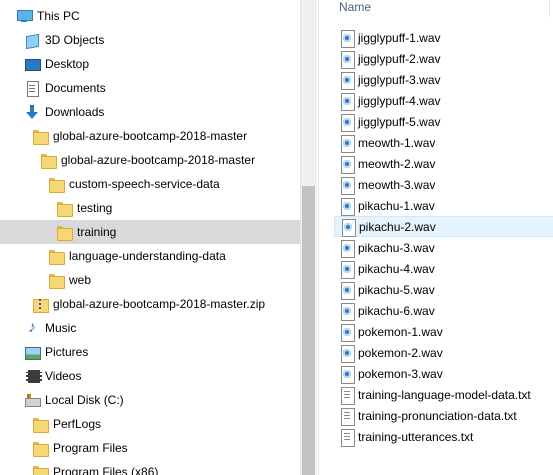  What do you see at coordinates (150, 400) in the screenshot?
I see `nav-item-local-disk: Local Disk (C:)` at bounding box center [150, 400].